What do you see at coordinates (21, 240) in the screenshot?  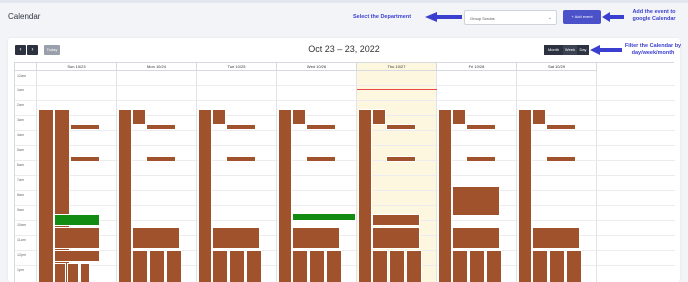 I see `time-label: 11am` at bounding box center [21, 240].